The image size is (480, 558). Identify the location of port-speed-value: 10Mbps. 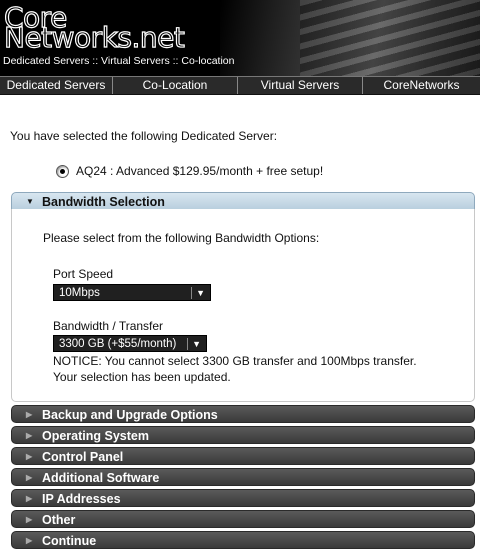
(79, 293).